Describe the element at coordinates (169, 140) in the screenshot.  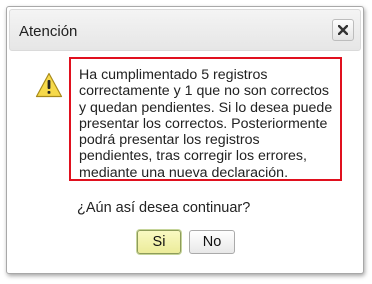
I see `message-line: podrá presentar los registros` at that location.